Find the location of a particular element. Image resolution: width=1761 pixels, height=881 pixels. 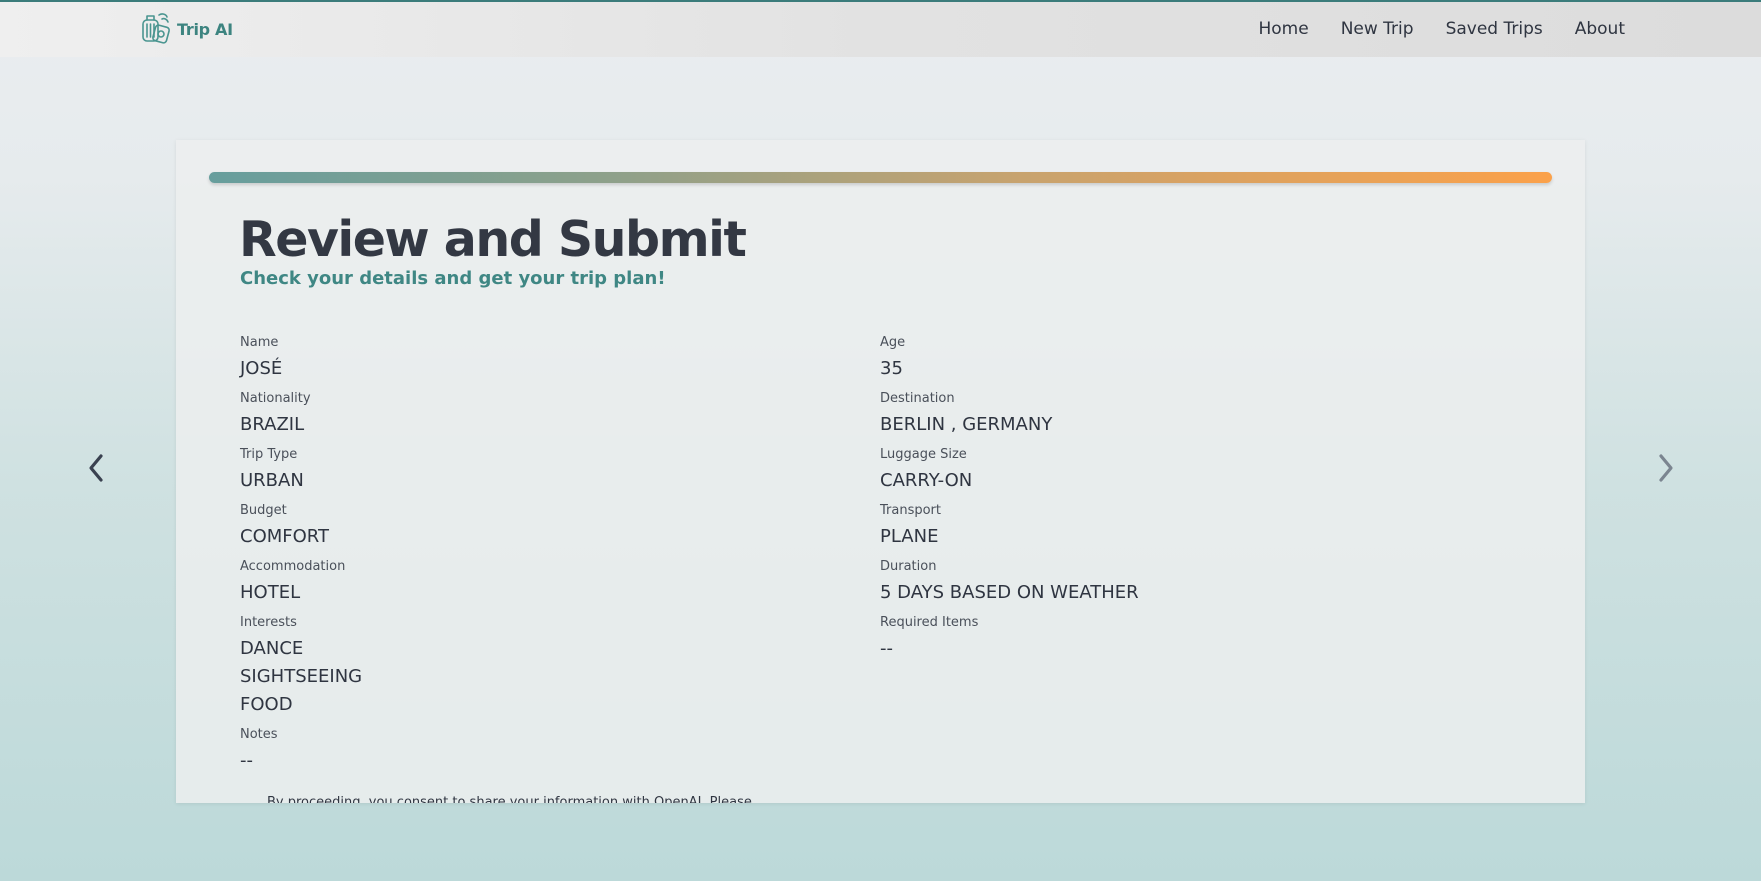

field-value: COMFORT is located at coordinates (284, 536).